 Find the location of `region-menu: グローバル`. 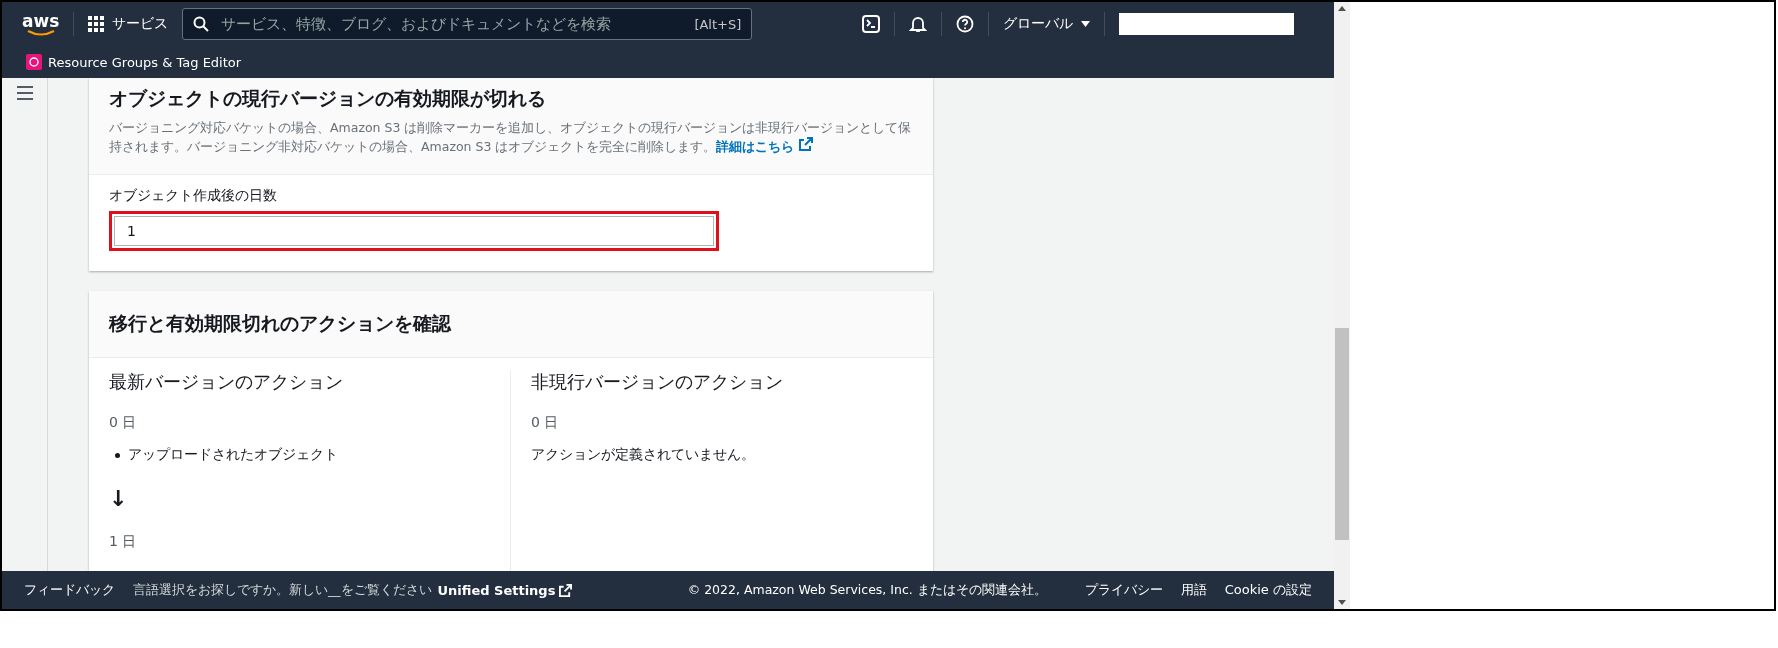

region-menu: グローバル is located at coordinates (1047, 24).